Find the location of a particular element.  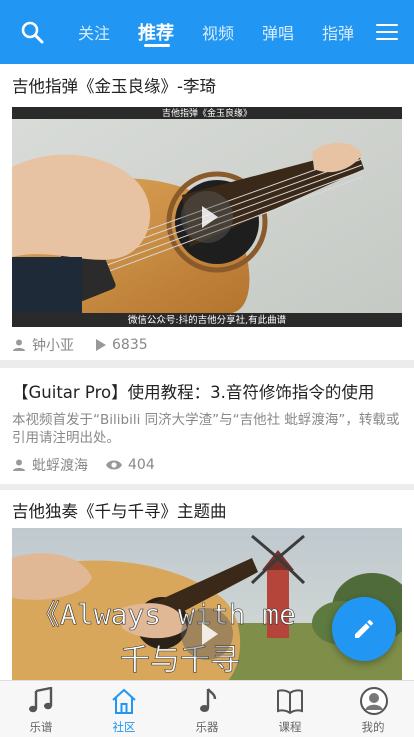

nav-instruments: 乐器 is located at coordinates (207, 709).